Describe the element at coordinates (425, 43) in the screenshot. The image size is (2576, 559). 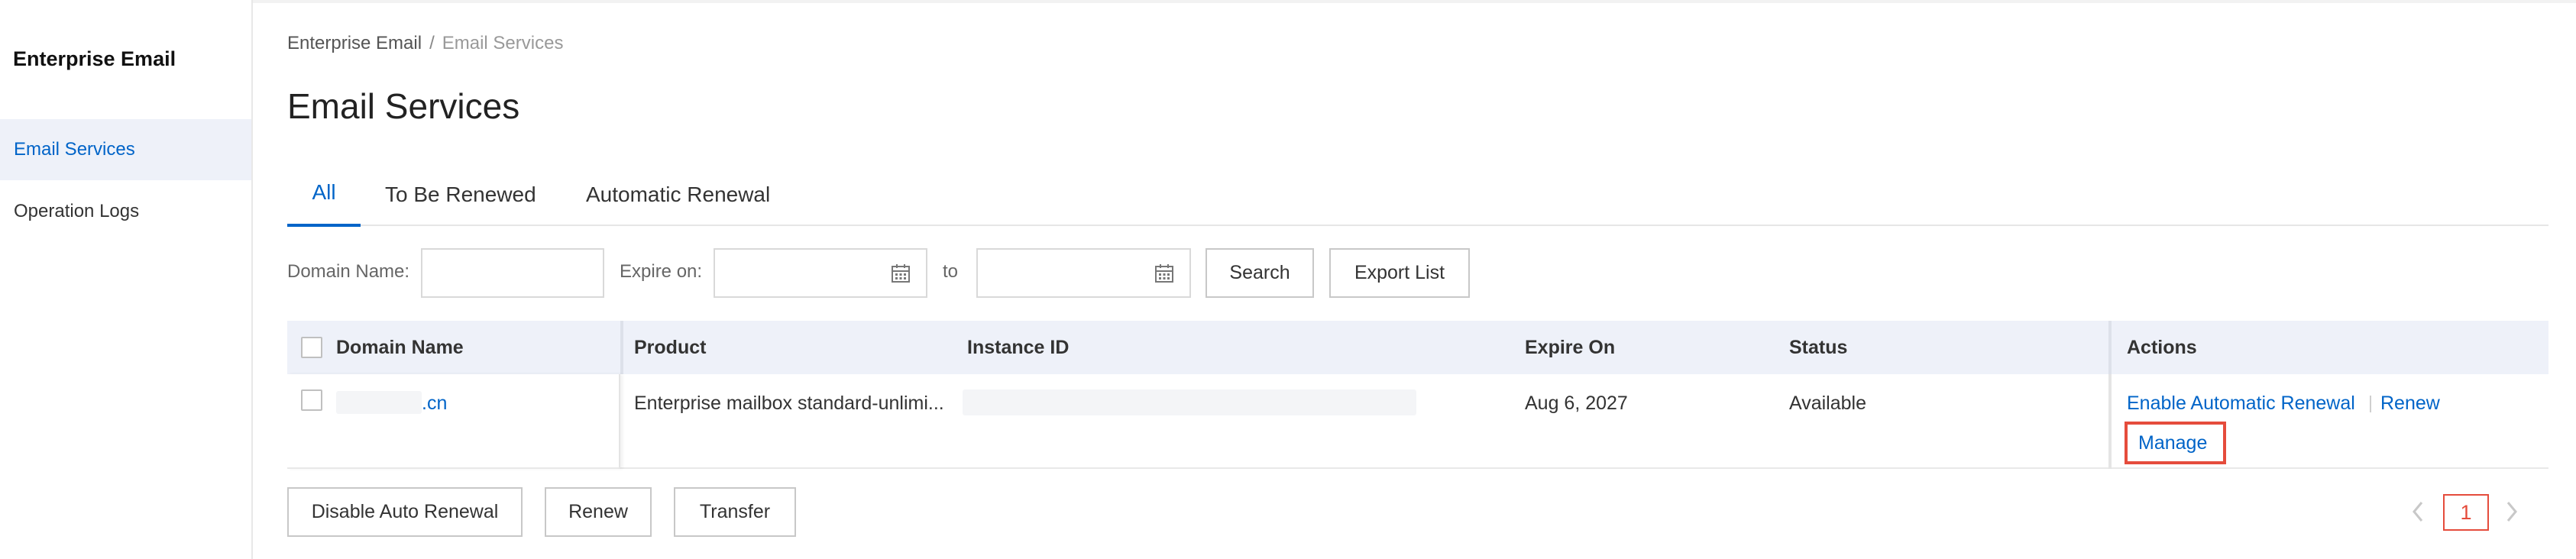
I see `breadcrumb: Enterprise Email / Email Services` at that location.